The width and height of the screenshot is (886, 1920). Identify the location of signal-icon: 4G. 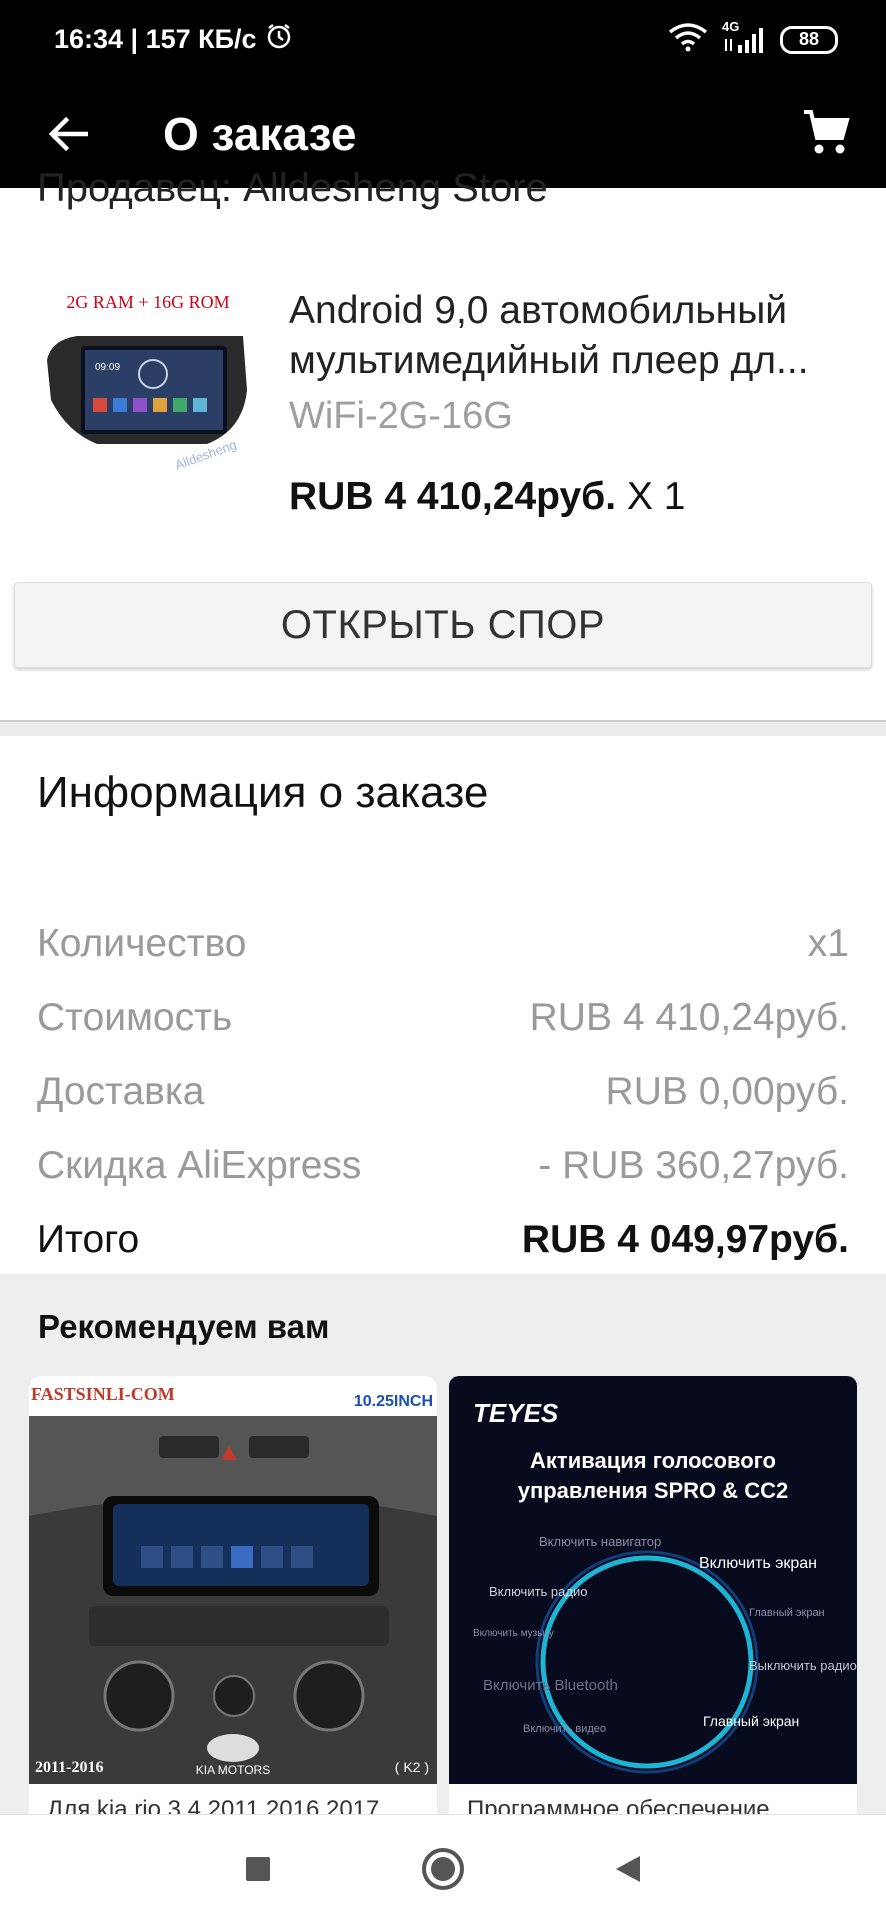
(744, 37).